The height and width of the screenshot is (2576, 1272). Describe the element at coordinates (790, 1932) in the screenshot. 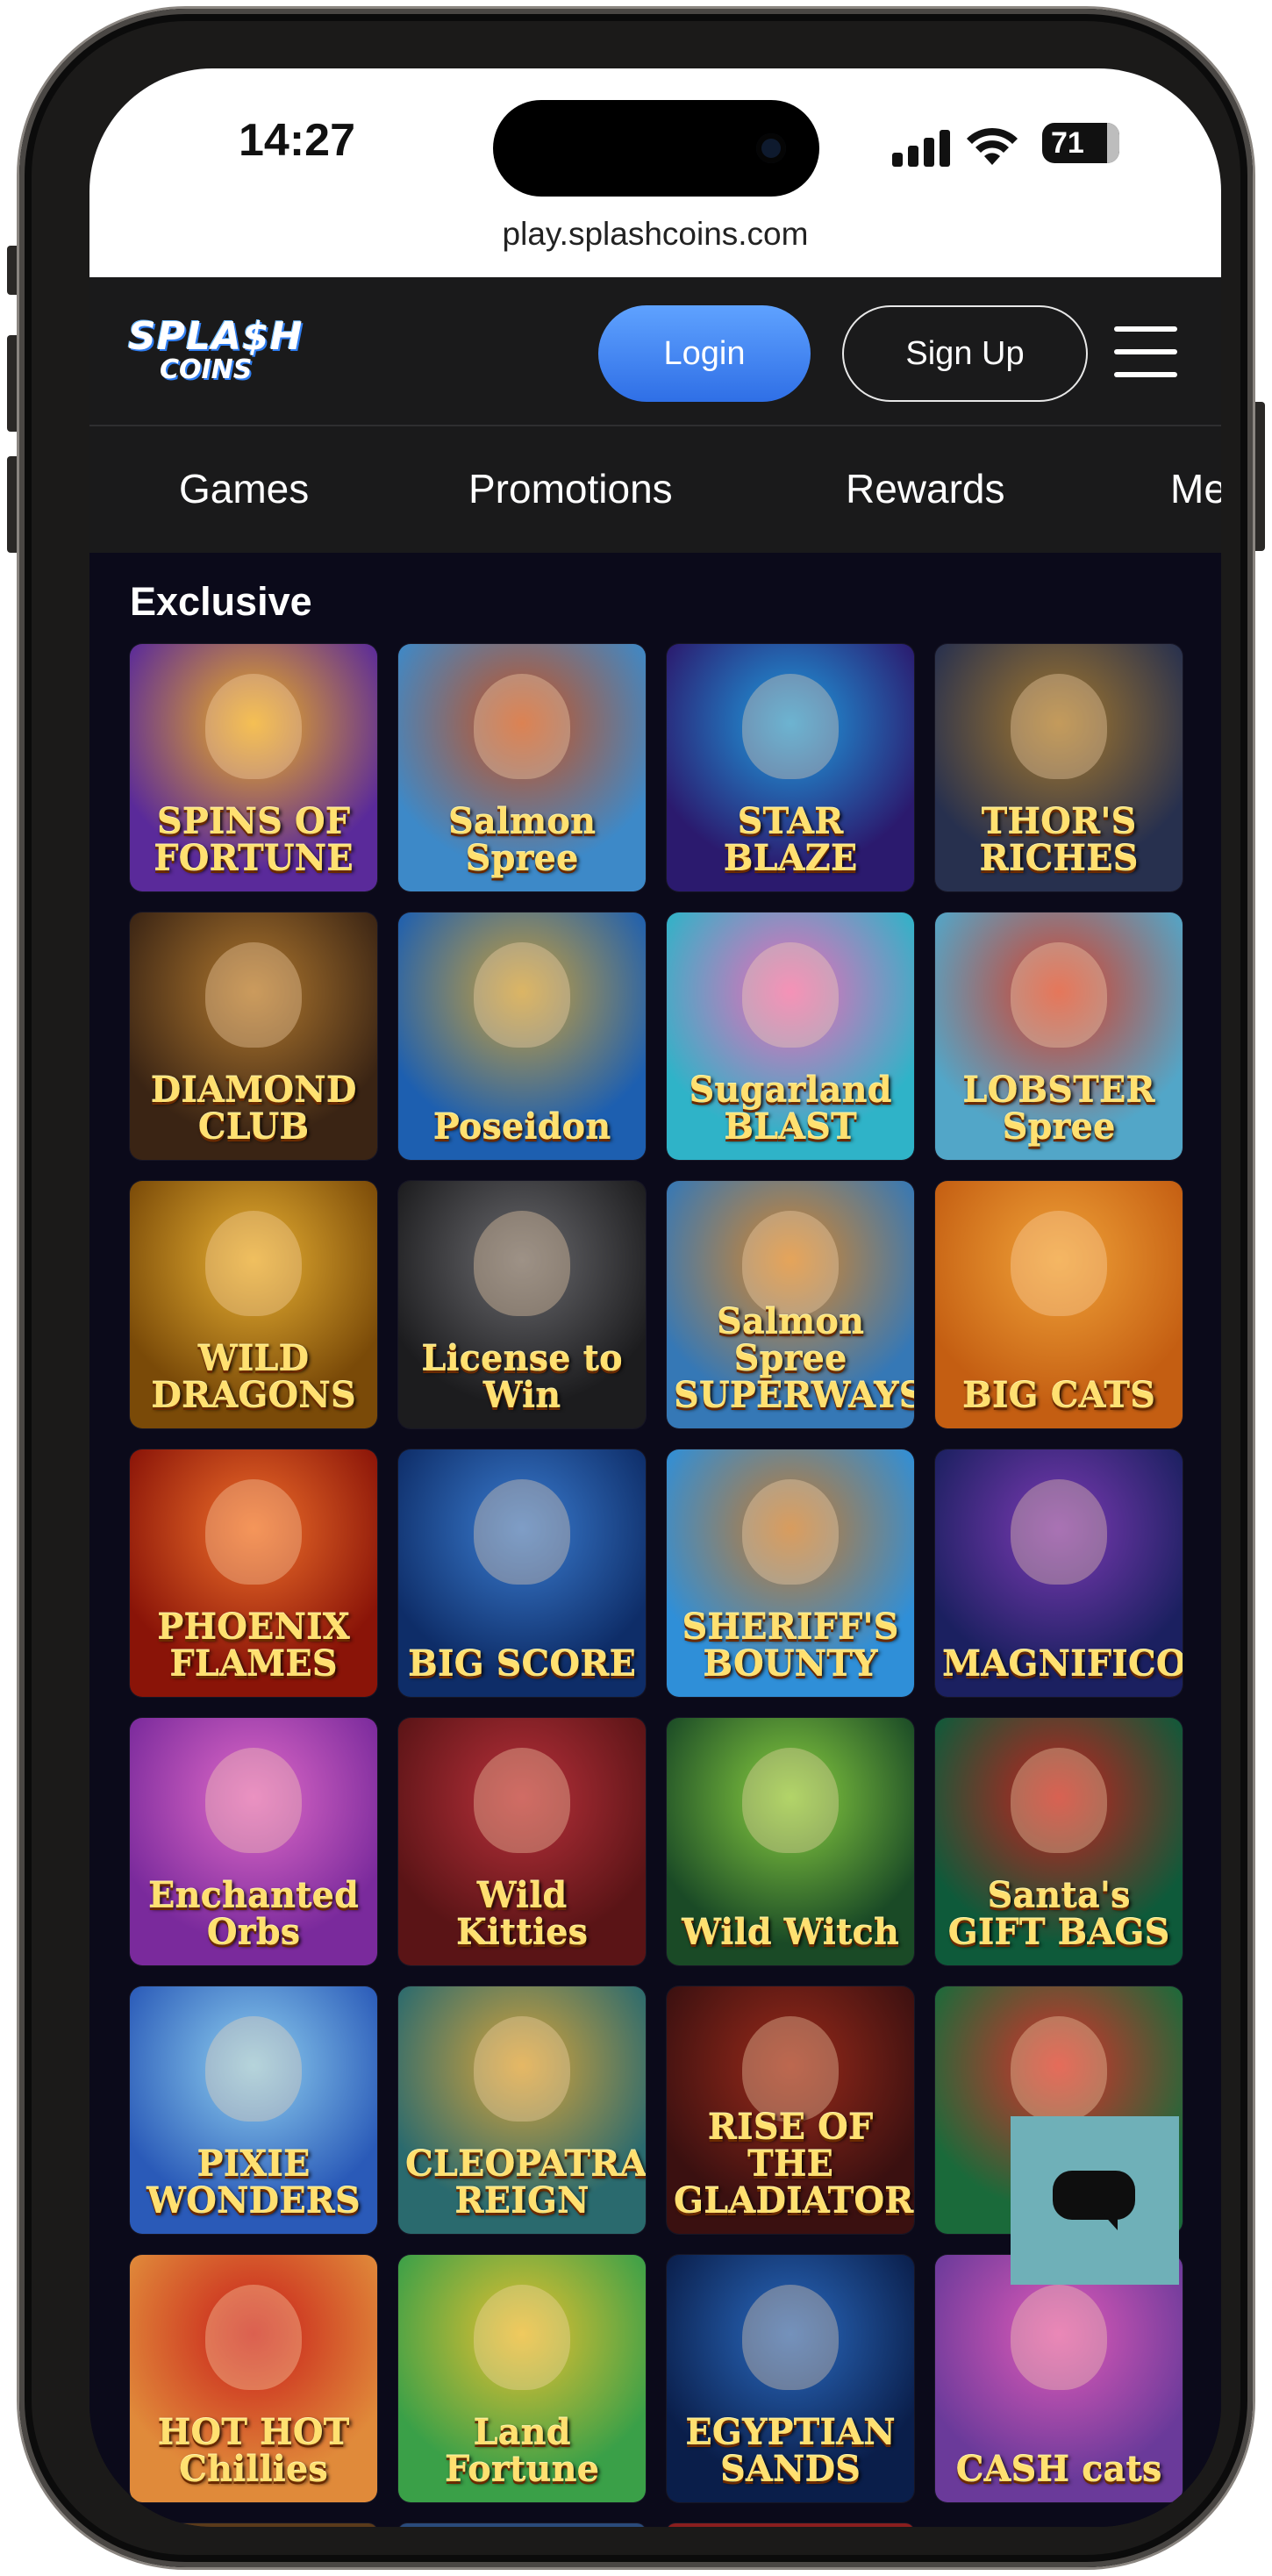

I see `game-title: Wild Witch` at that location.